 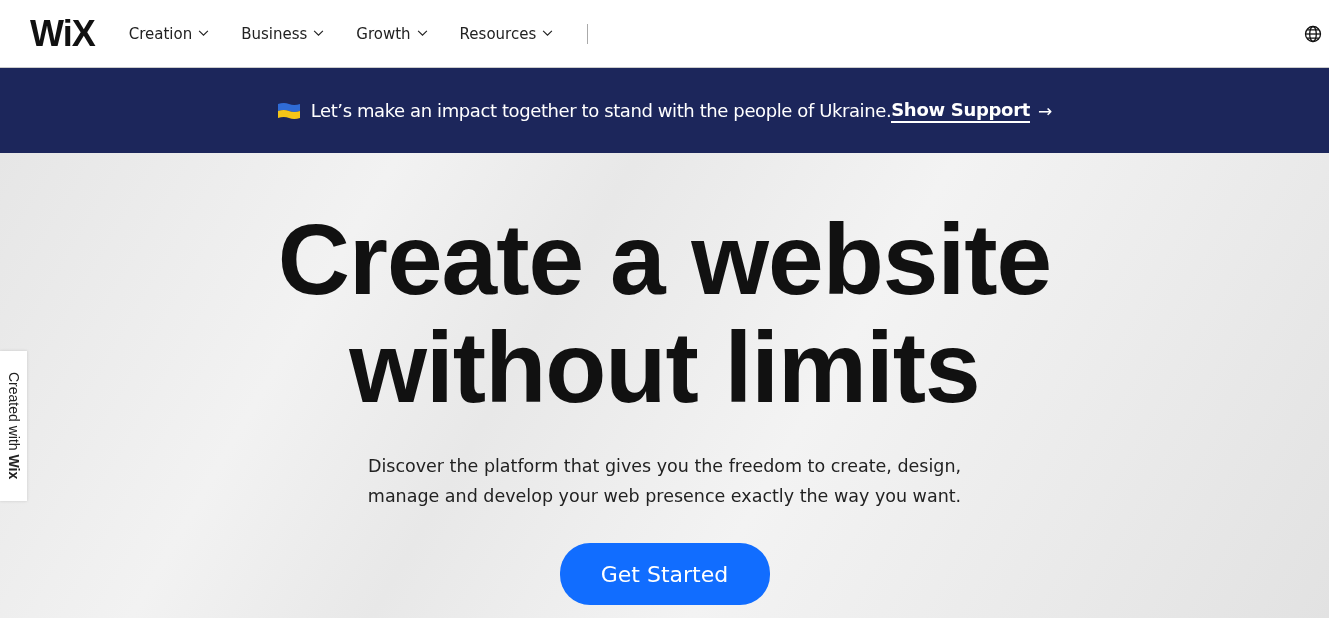 What do you see at coordinates (664, 367) in the screenshot?
I see `hero-title: without limits` at bounding box center [664, 367].